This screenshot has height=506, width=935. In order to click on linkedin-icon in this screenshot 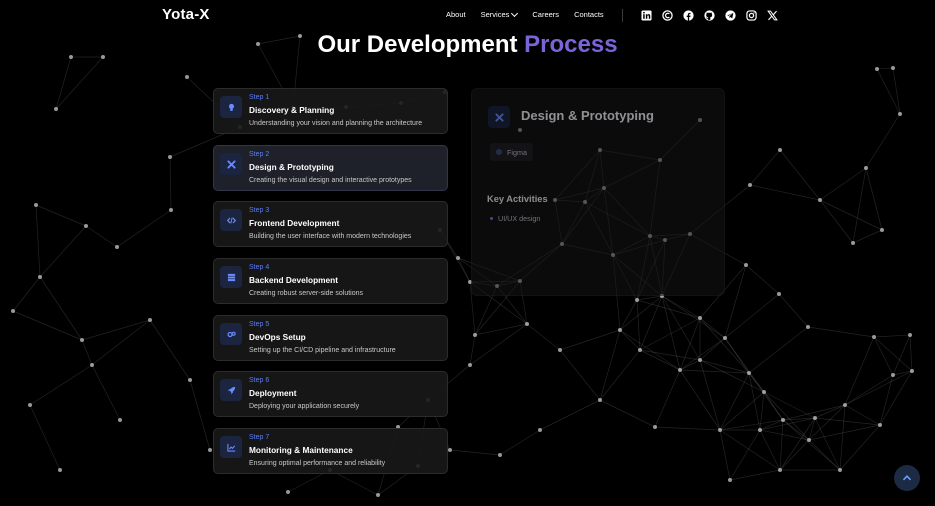, I will do `click(646, 15)`.